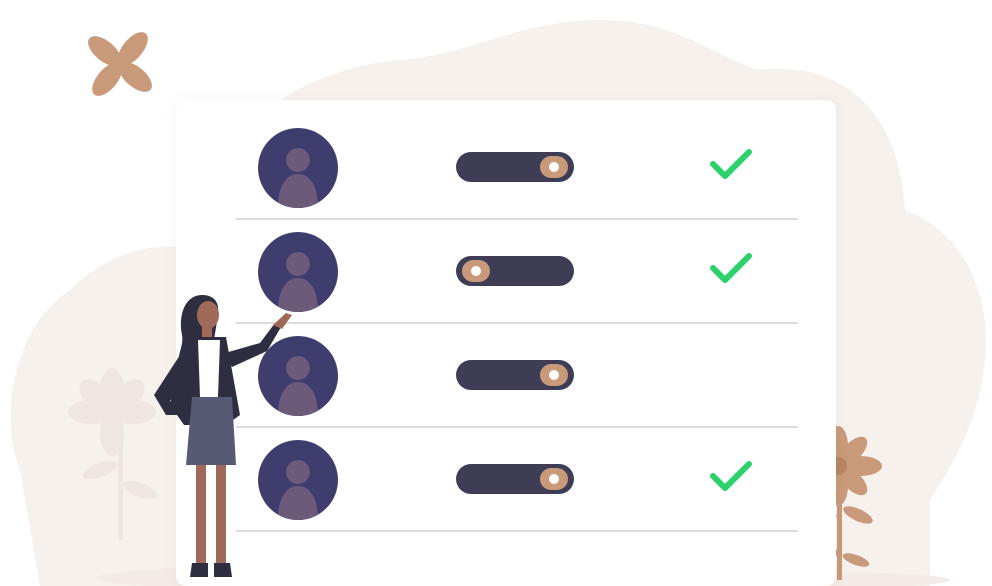 The image size is (992, 586). I want to click on user-avatar, so click(298, 168).